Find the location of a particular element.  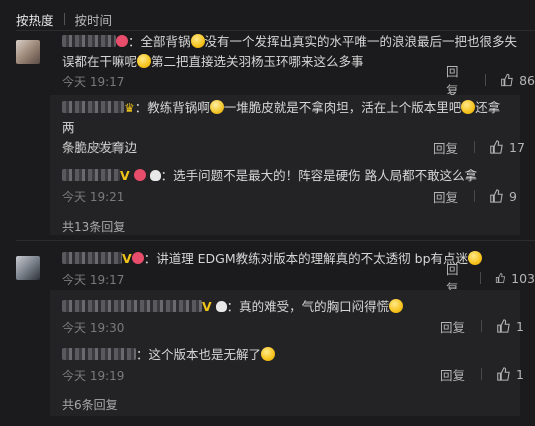

sort-by-hot-tab: 按热度 is located at coordinates (35, 19).